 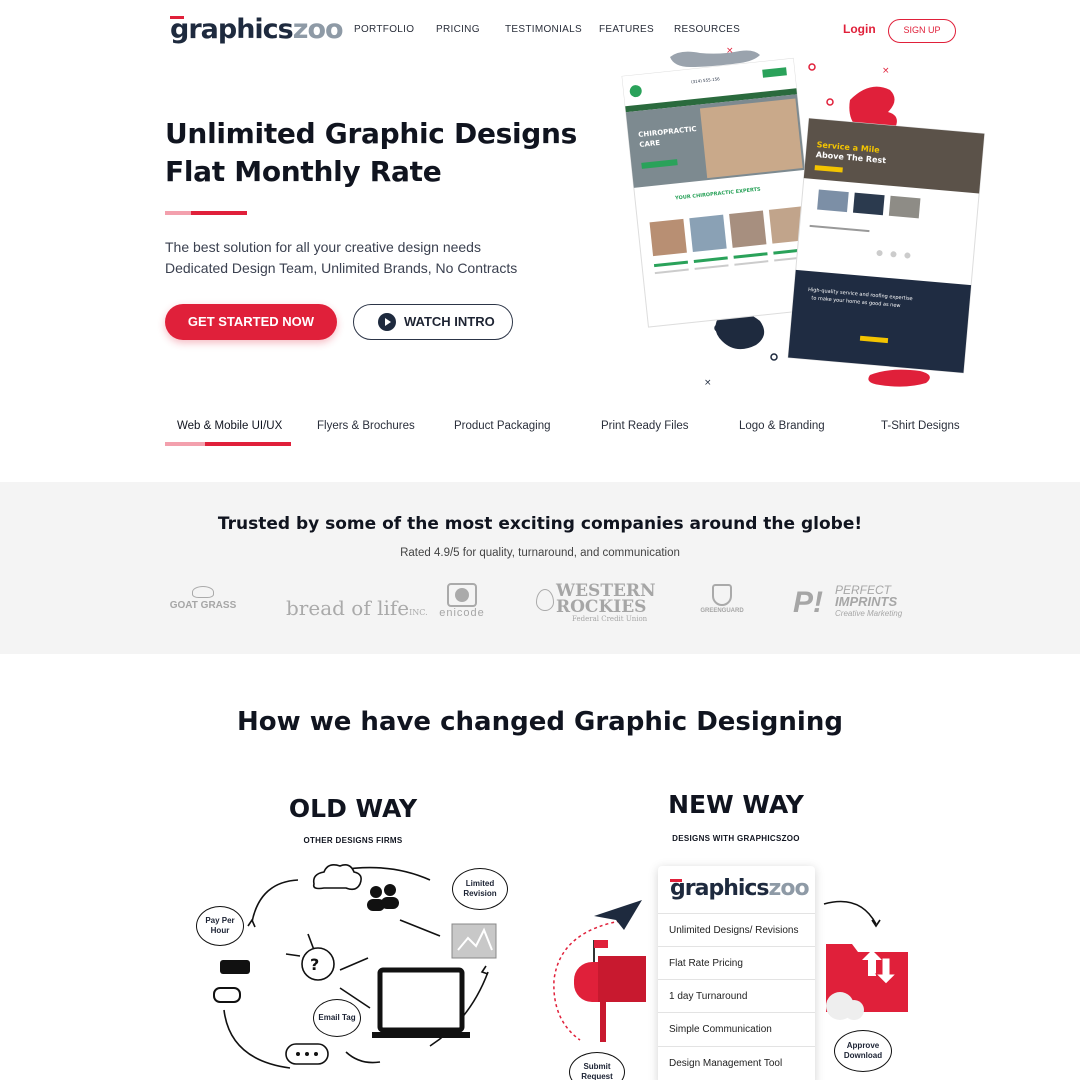 I want to click on brand-bread-inc: INC., so click(x=418, y=612).